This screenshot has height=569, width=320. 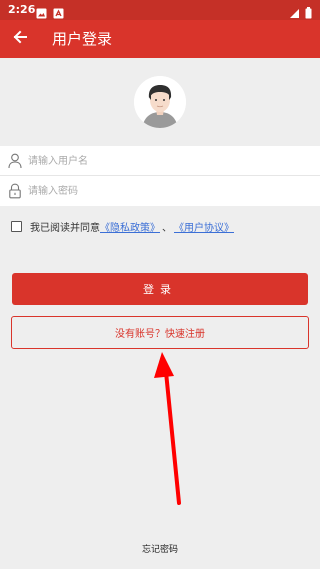 I want to click on password-row, so click(x=160, y=191).